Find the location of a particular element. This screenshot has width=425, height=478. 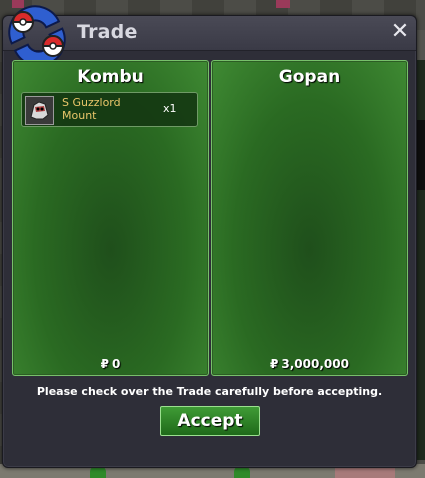

window-title: Trade is located at coordinates (107, 32).